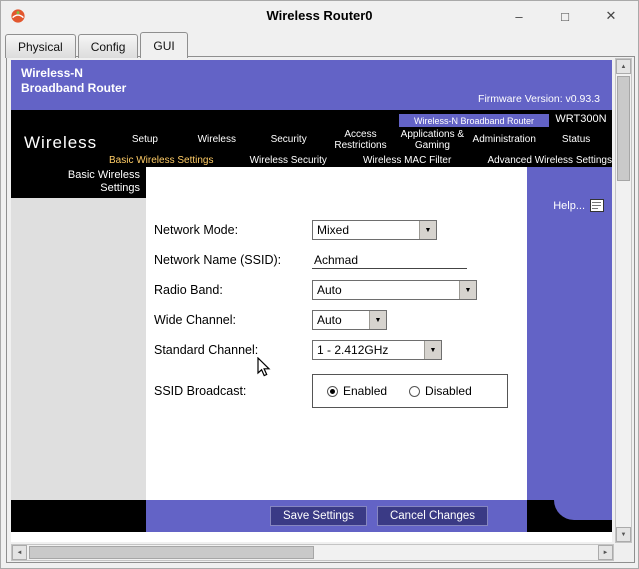  I want to click on radio-band-label: Radio Band:, so click(188, 290).